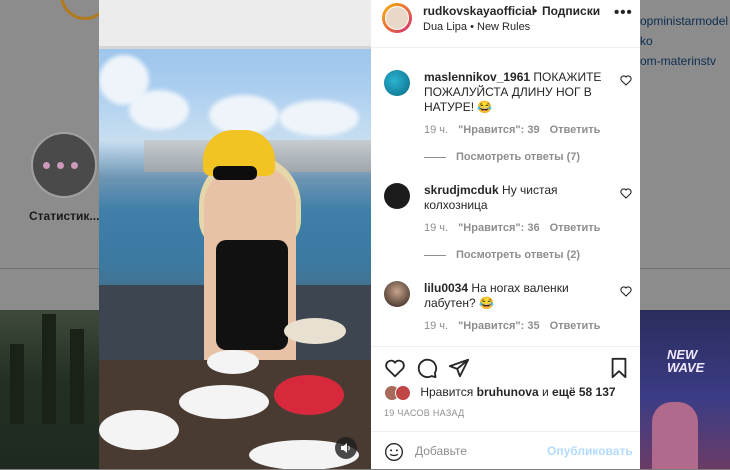 The image size is (730, 470). I want to click on audio-label: Dua Lipa • New Rules, so click(476, 27).